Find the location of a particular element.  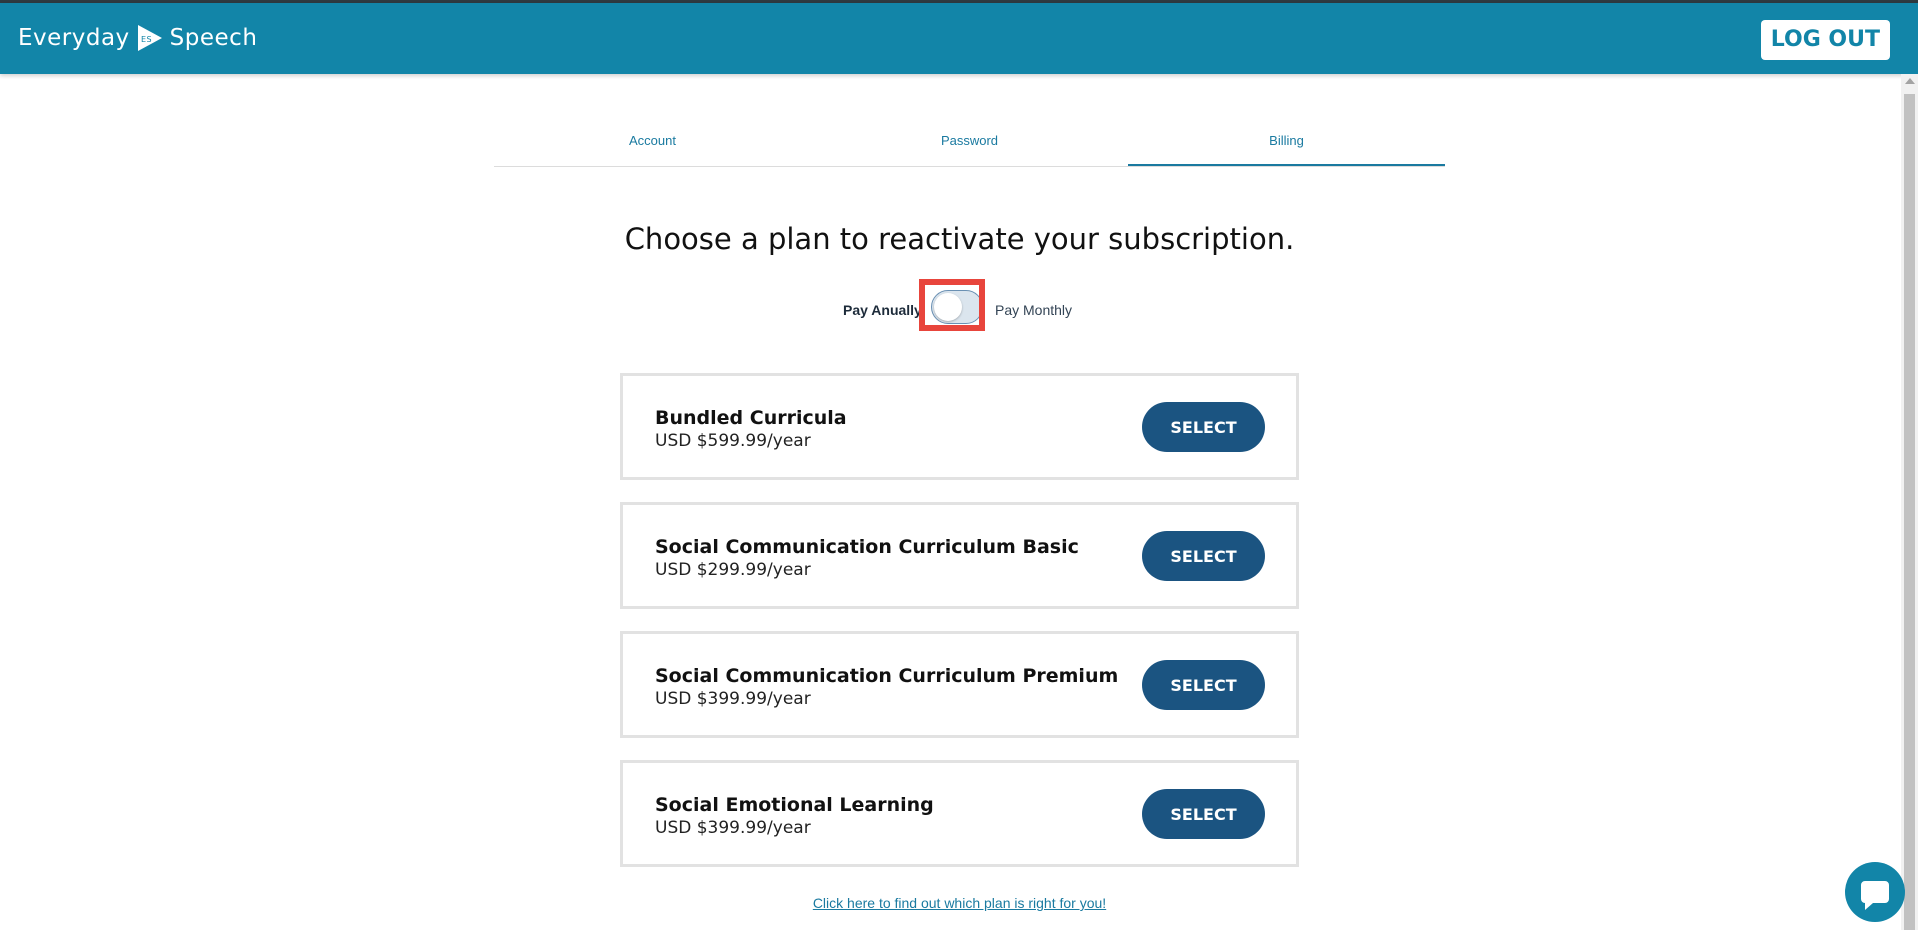

tab-password: Password is located at coordinates (969, 143).